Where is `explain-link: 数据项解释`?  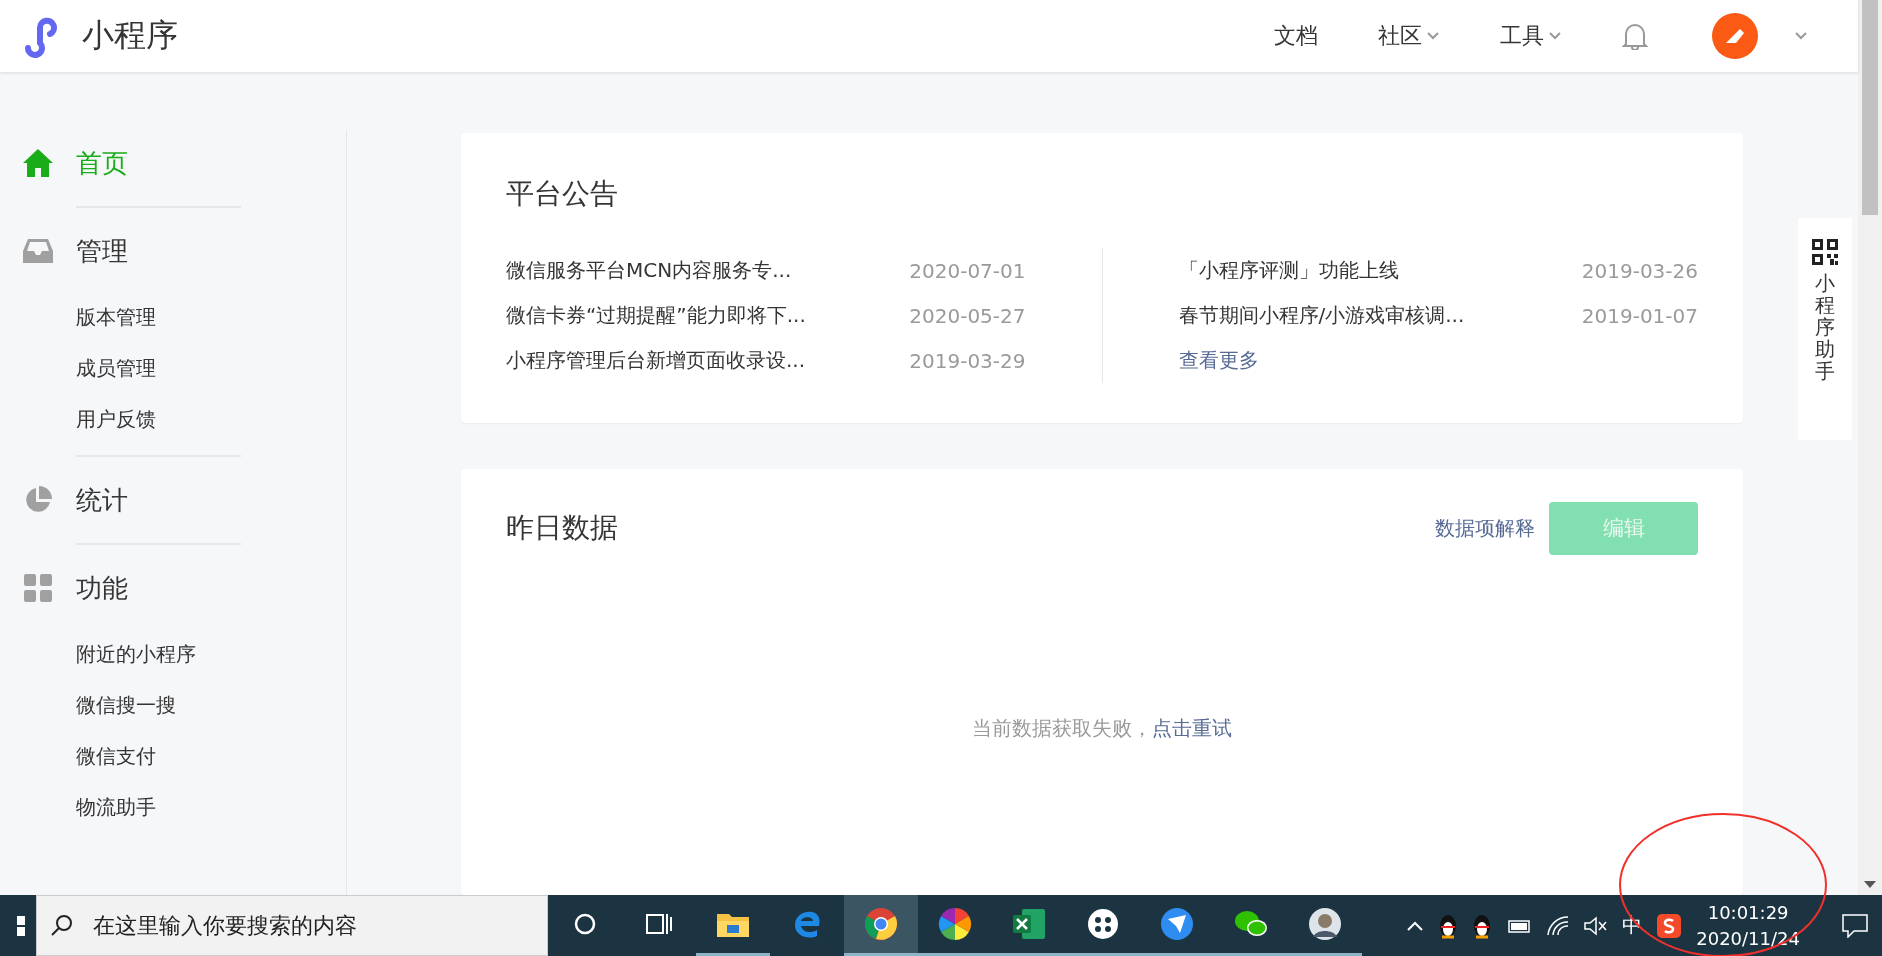 explain-link: 数据项解释 is located at coordinates (1485, 528).